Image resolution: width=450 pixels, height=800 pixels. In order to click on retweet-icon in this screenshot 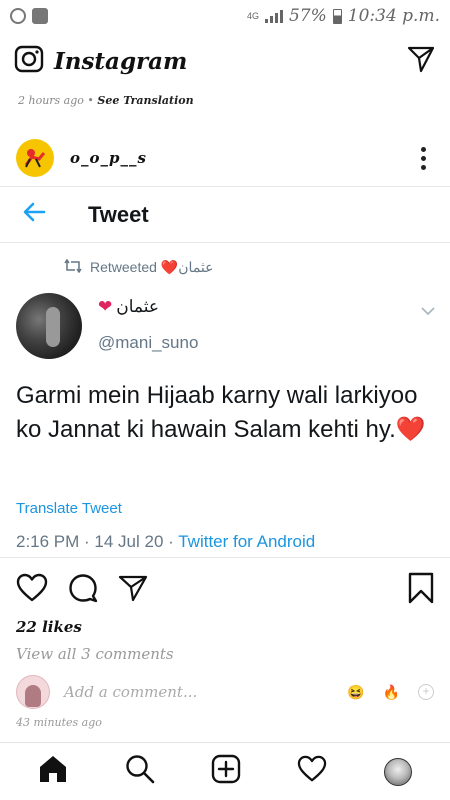, I will do `click(73, 267)`.